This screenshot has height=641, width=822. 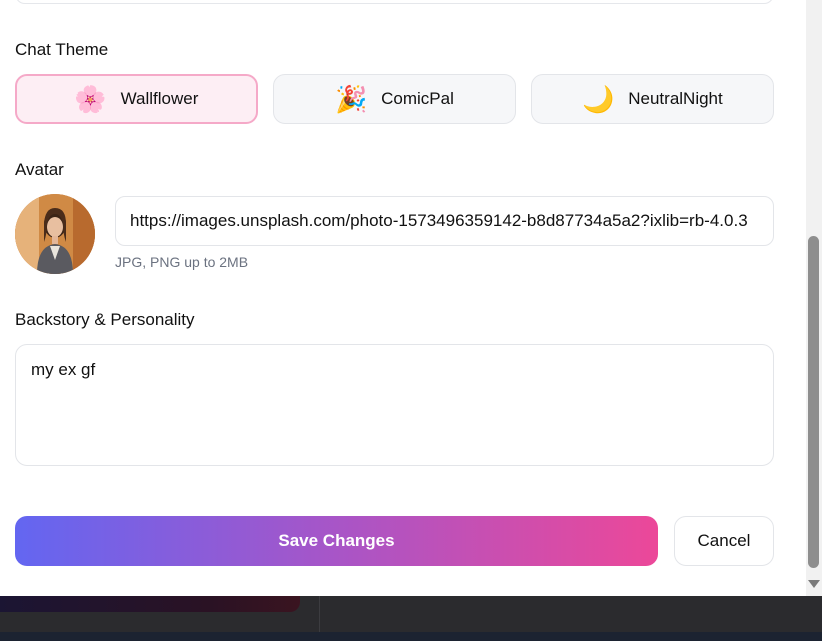 I want to click on theme-option-label: NeutralNight, so click(x=675, y=98).